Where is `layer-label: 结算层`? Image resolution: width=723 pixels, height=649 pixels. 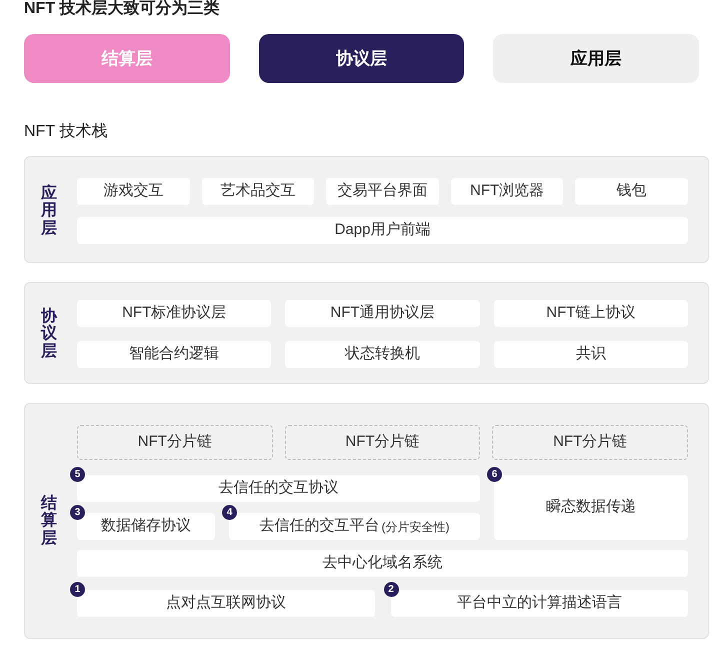 layer-label: 结算层 is located at coordinates (49, 521).